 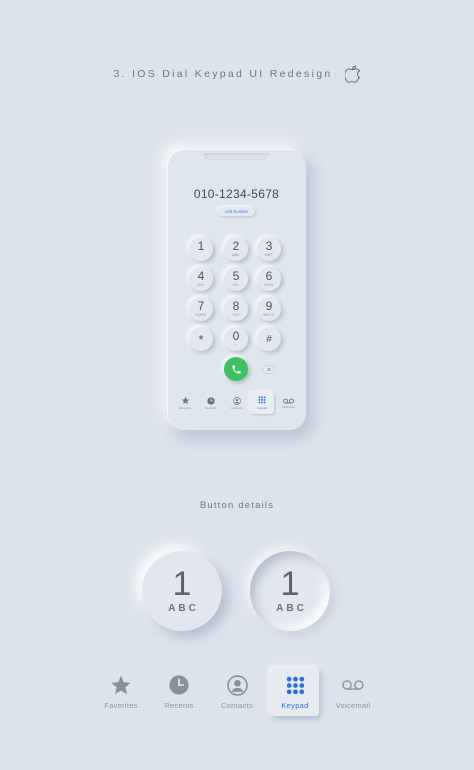 I want to click on button-details-title: Button details, so click(x=237, y=505).